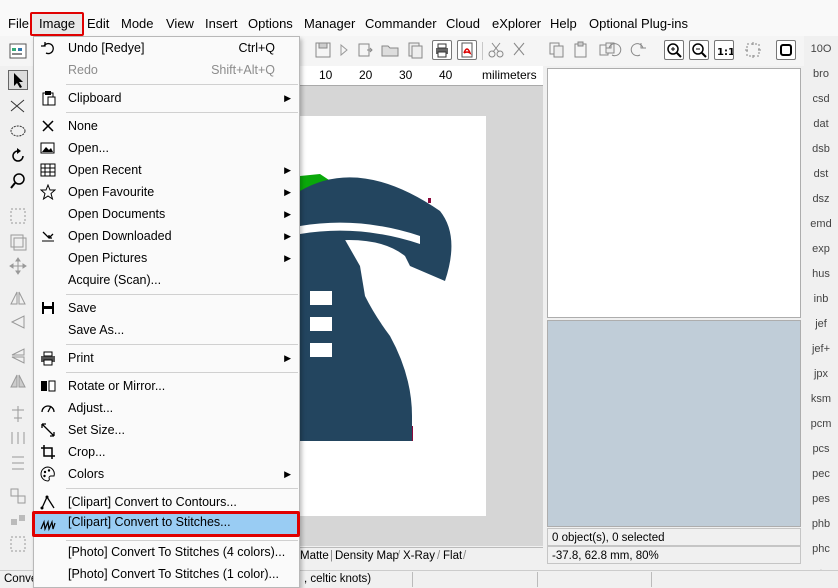 Image resolution: width=838 pixels, height=588 pixels. Describe the element at coordinates (166, 258) in the screenshot. I see `menu-item-open-pictures: Open Pictures ▶` at that location.